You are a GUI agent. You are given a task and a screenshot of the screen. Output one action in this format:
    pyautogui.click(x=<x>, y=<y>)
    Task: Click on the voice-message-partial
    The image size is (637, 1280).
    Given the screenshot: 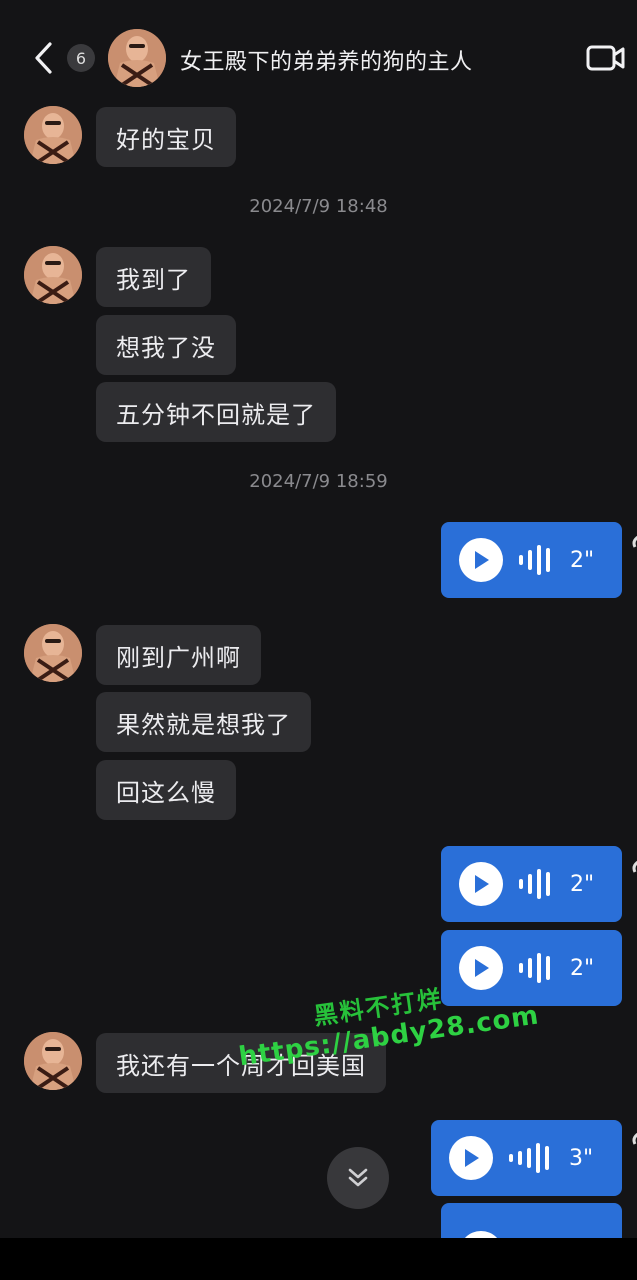 What is the action you would take?
    pyautogui.click(x=531, y=1220)
    